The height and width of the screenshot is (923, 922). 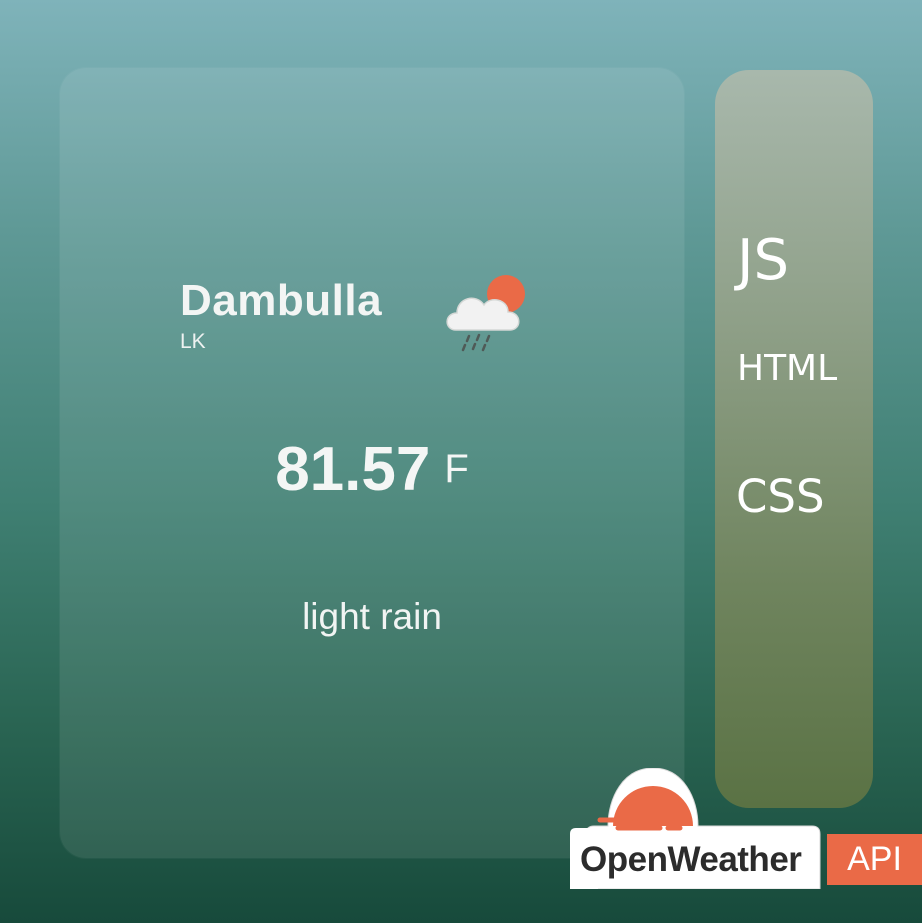 I want to click on tech-stack-panel: JS HTML CSS, so click(x=794, y=439).